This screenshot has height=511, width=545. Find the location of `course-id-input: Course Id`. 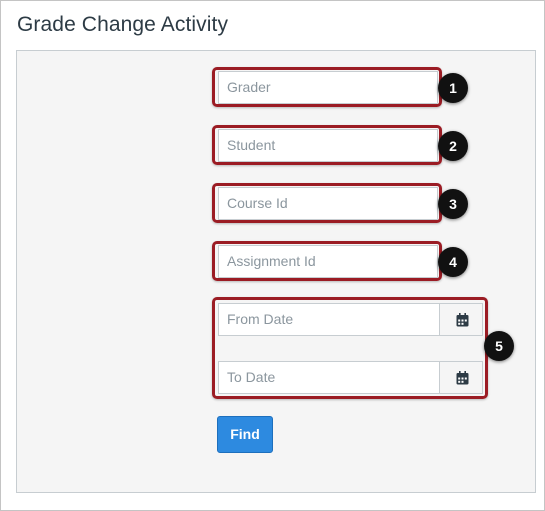

course-id-input: Course Id is located at coordinates (328, 203).